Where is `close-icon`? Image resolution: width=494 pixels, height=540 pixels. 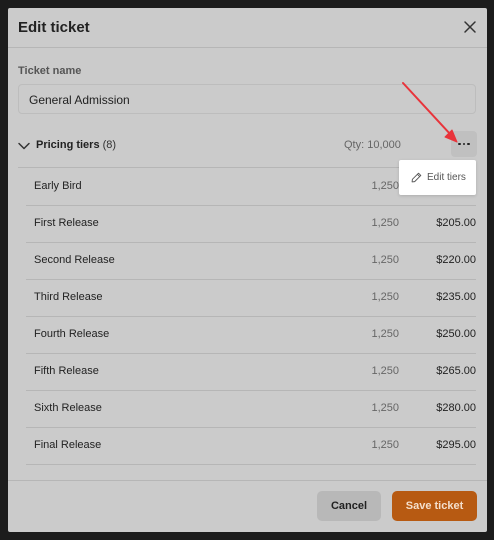 close-icon is located at coordinates (470, 27).